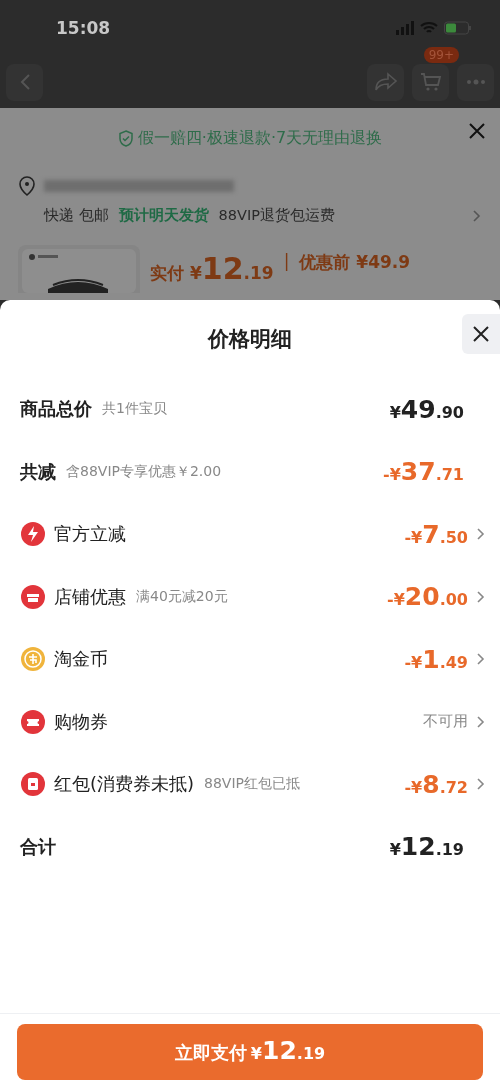 The width and height of the screenshot is (500, 1086). I want to click on more-icon, so click(475, 82).